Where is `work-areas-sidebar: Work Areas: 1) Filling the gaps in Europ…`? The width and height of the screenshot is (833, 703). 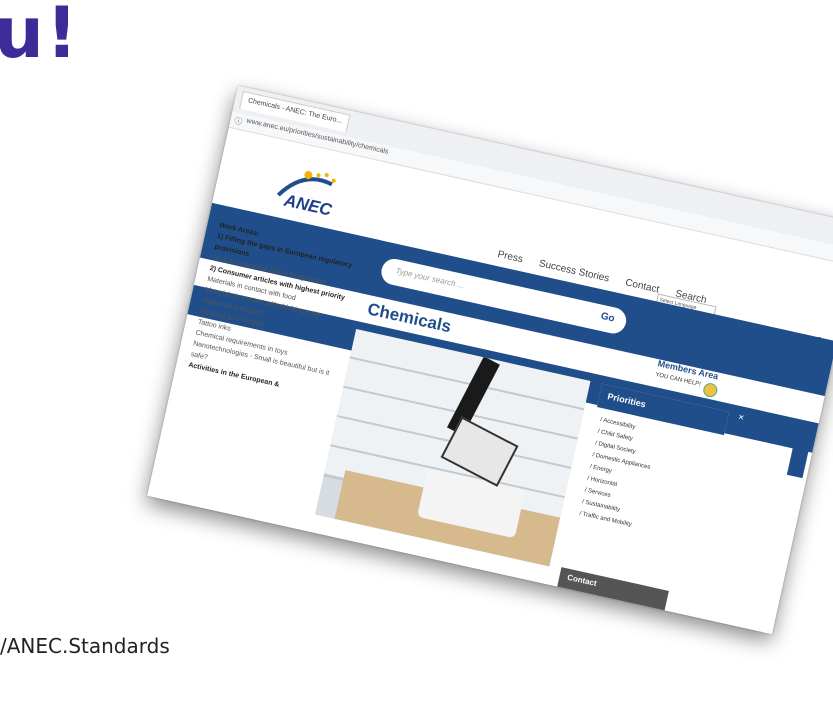
work-areas-sidebar: Work Areas: 1) Filling the gaps in Europ… is located at coordinates (277, 311).